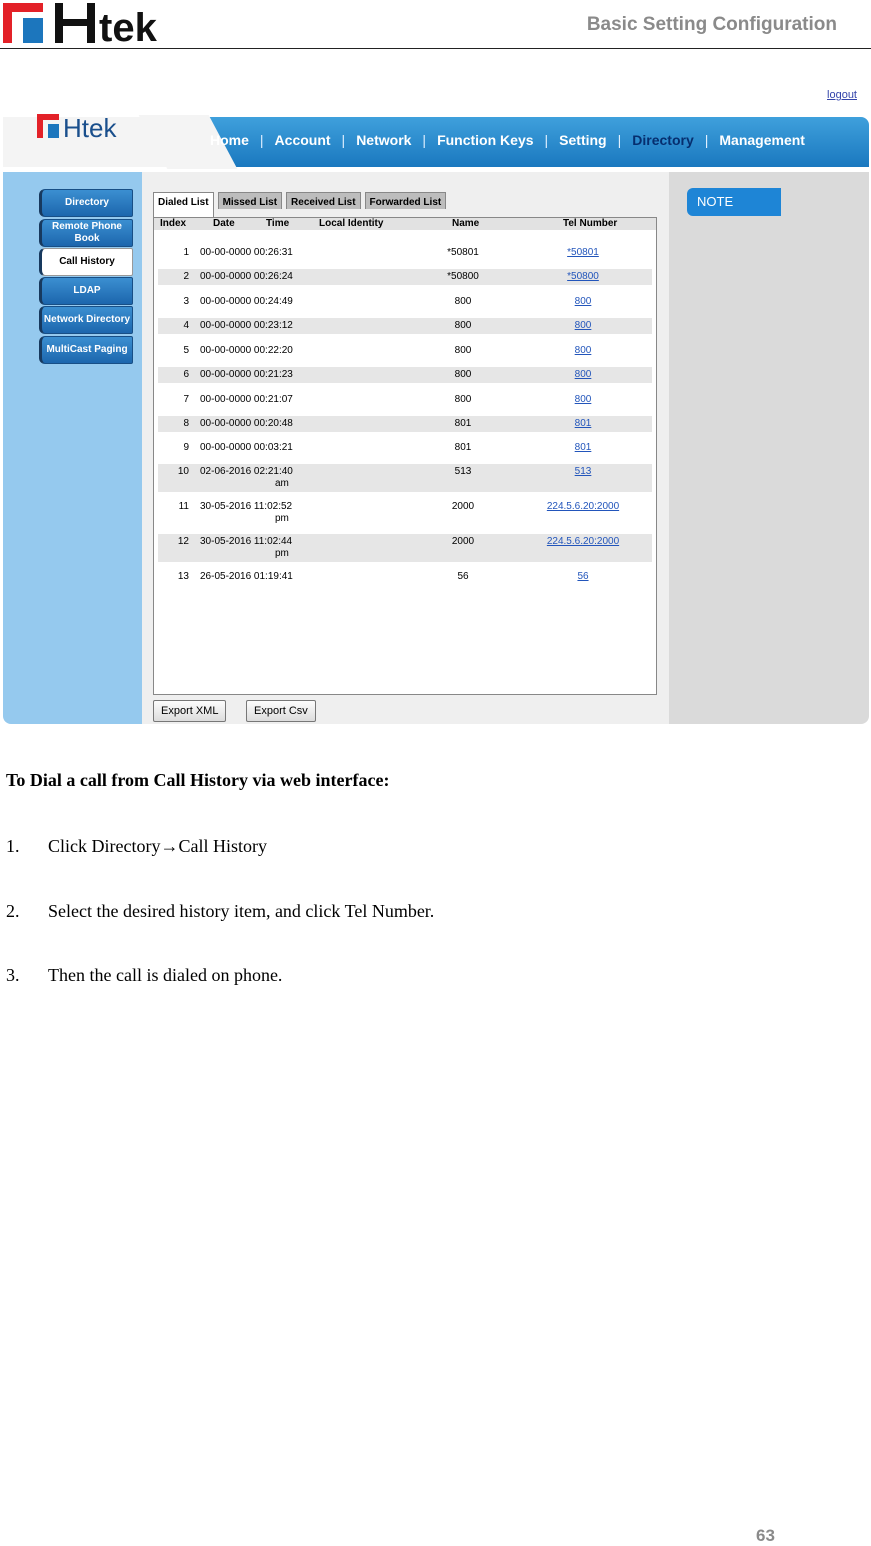  I want to click on col-index: Index, so click(173, 223).